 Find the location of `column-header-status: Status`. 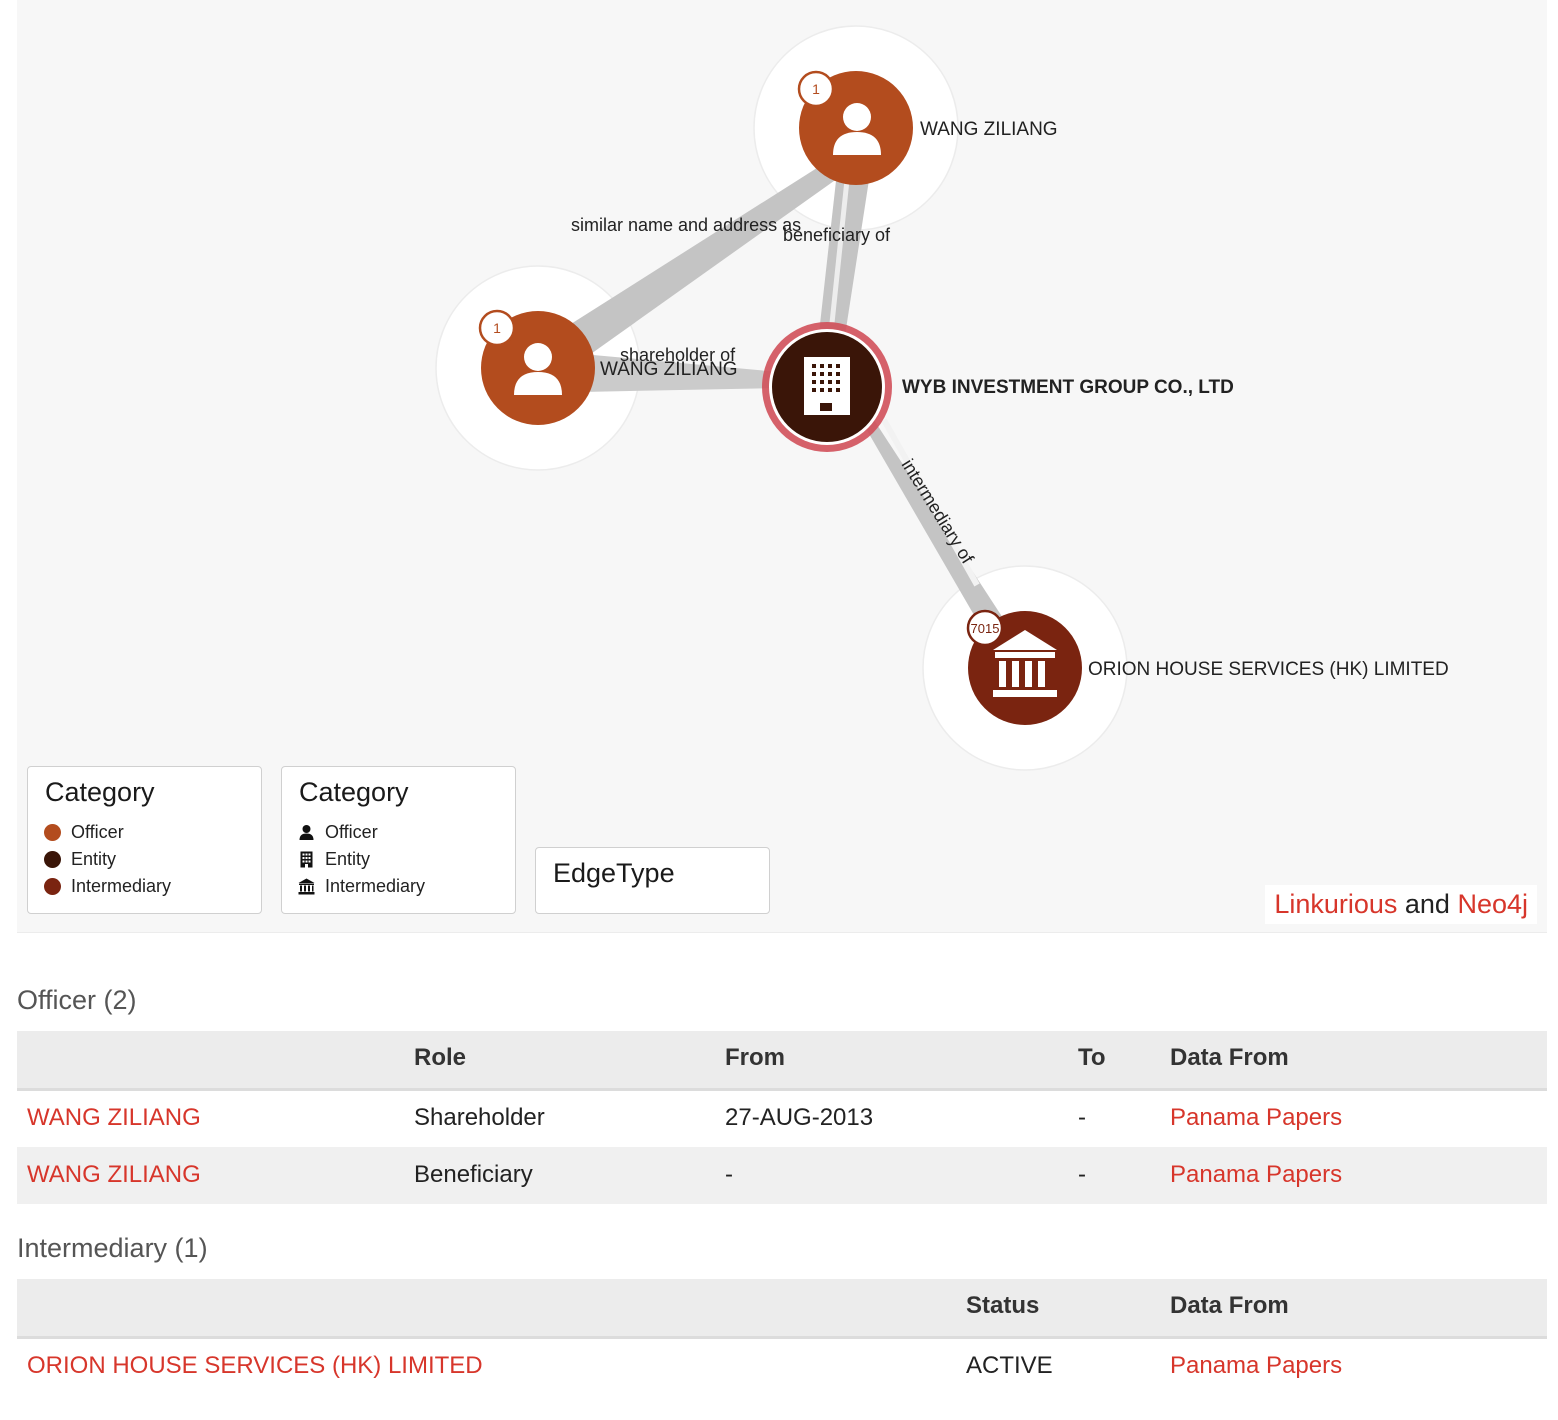

column-header-status: Status is located at coordinates (1003, 1305).